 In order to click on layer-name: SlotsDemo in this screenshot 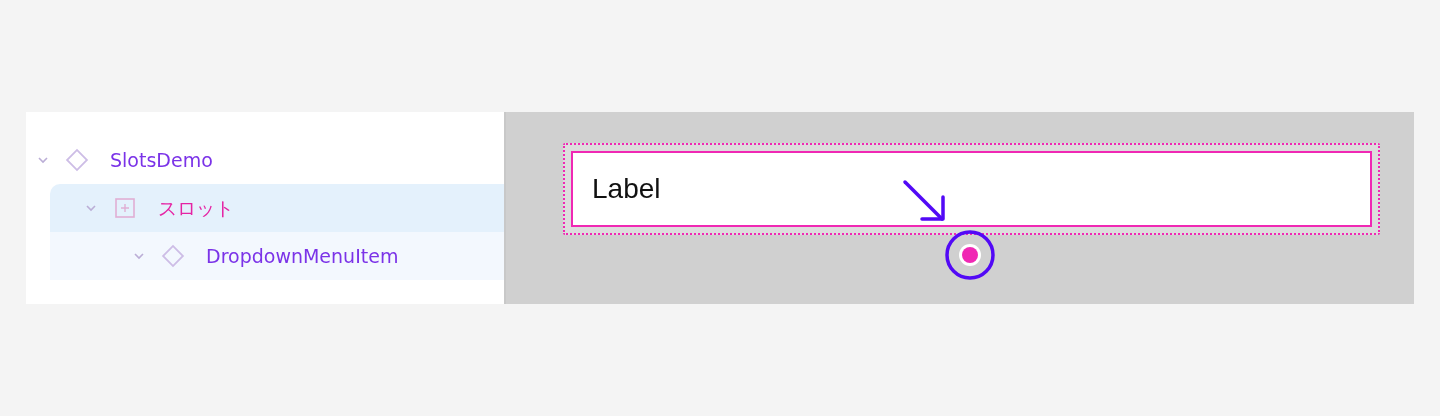, I will do `click(161, 160)`.